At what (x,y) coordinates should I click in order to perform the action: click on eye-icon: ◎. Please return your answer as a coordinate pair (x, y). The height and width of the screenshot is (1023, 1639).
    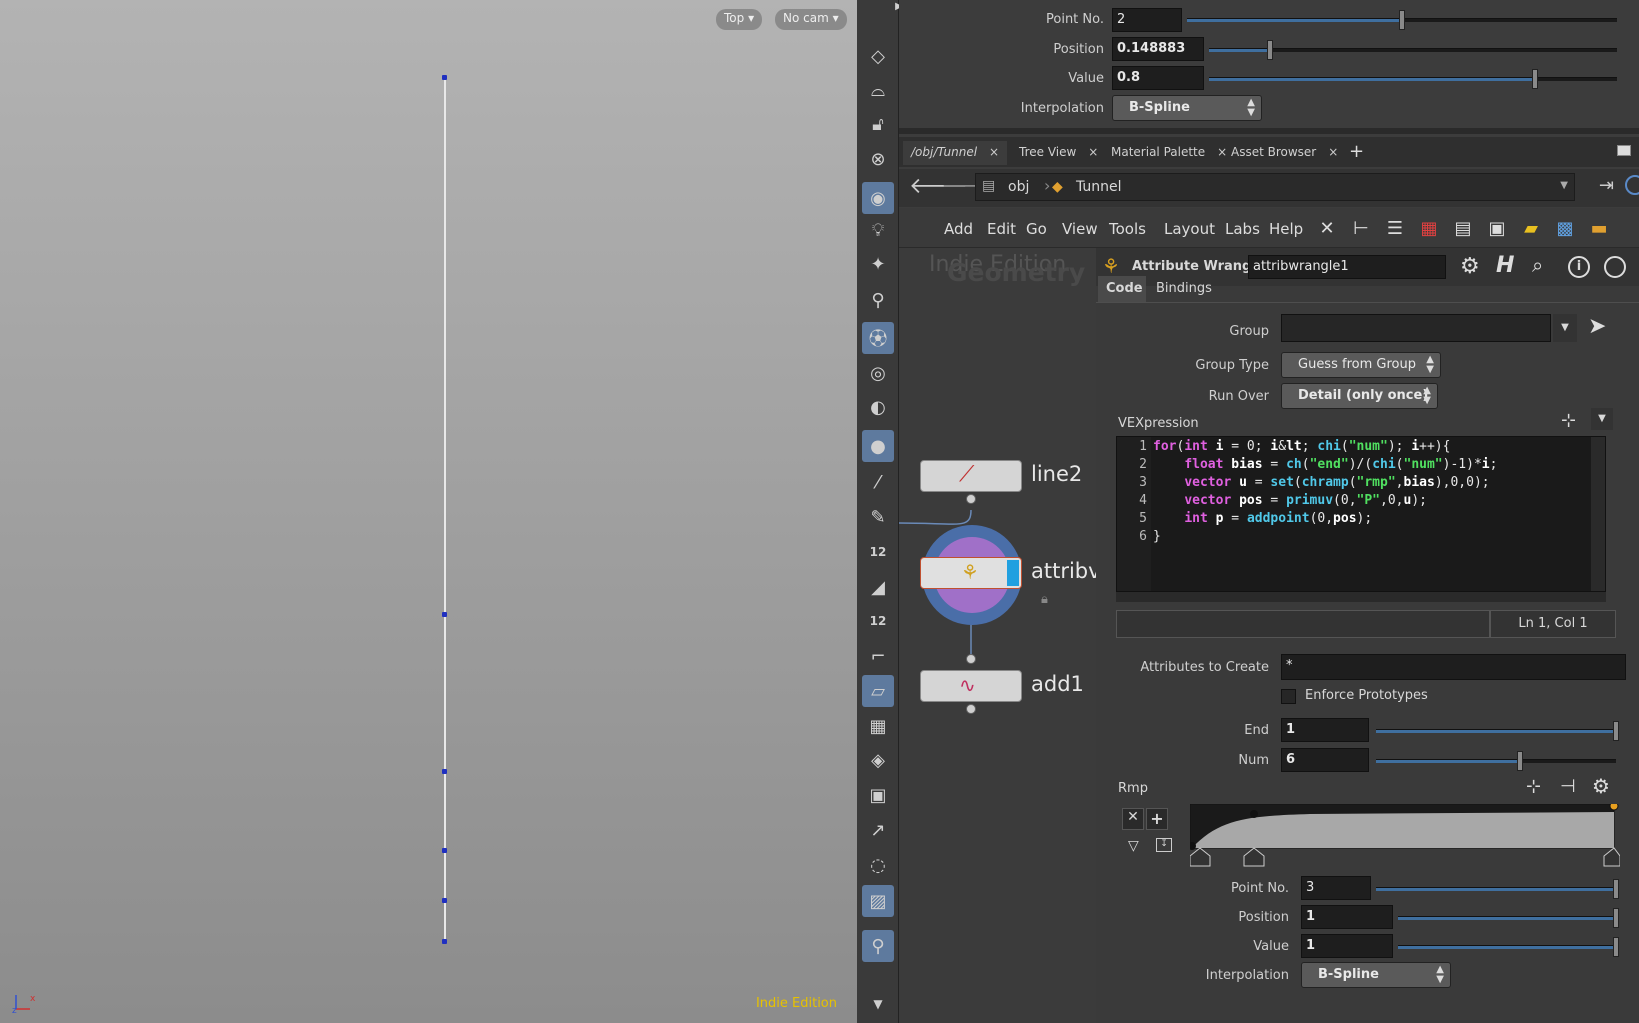
    Looking at the image, I should click on (878, 373).